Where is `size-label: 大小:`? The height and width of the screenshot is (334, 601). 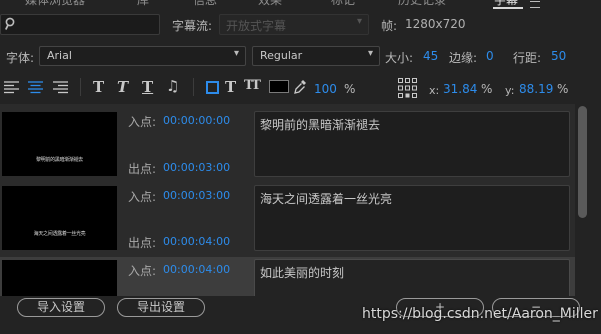
size-label: 大小: is located at coordinates (399, 58).